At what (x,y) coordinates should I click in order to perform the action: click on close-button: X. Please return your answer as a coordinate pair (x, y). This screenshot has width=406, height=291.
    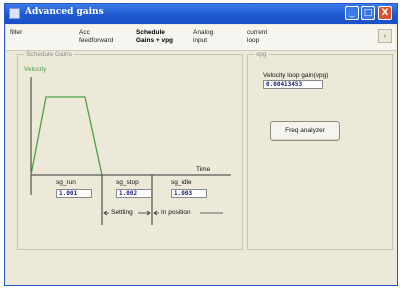
    Looking at the image, I should click on (385, 13).